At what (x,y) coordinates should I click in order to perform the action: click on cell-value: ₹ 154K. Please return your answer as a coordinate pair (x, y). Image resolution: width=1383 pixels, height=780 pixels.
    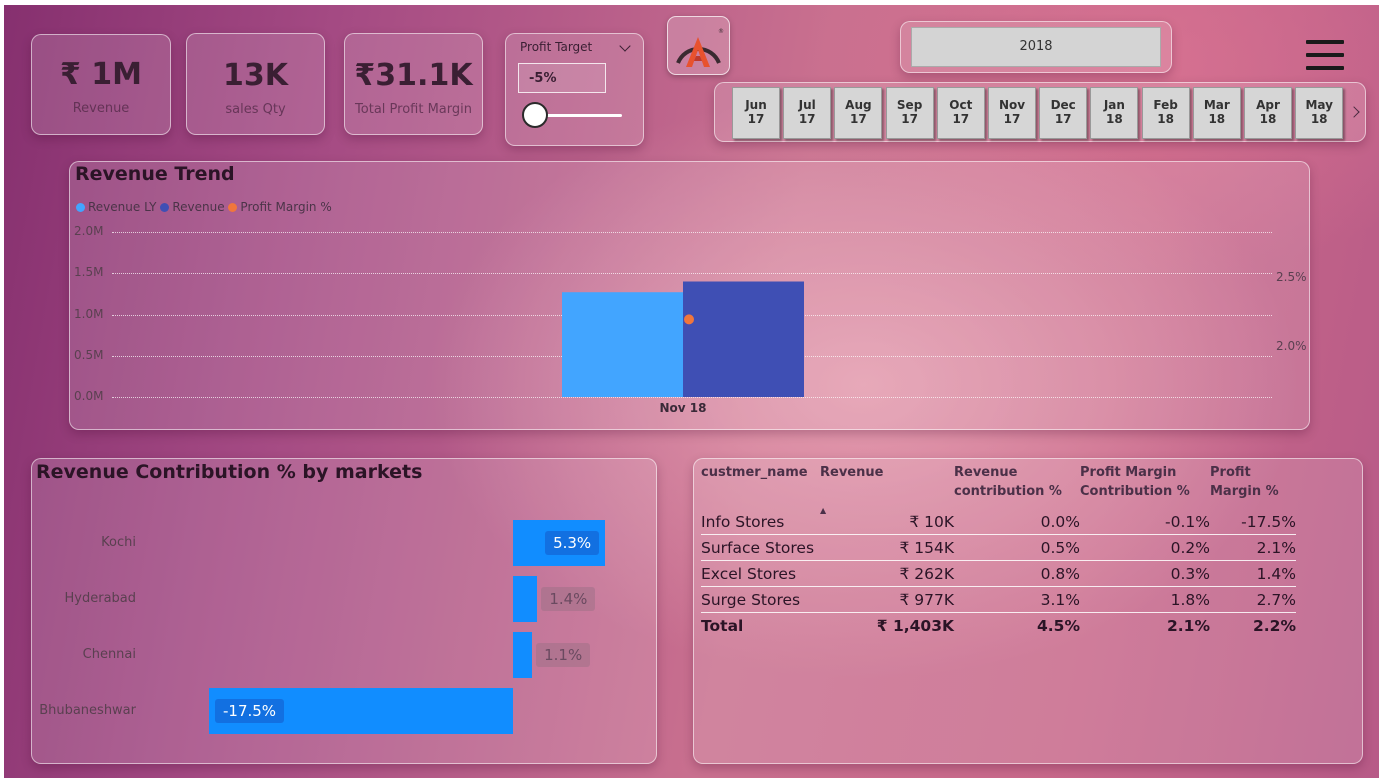
    Looking at the image, I should click on (926, 547).